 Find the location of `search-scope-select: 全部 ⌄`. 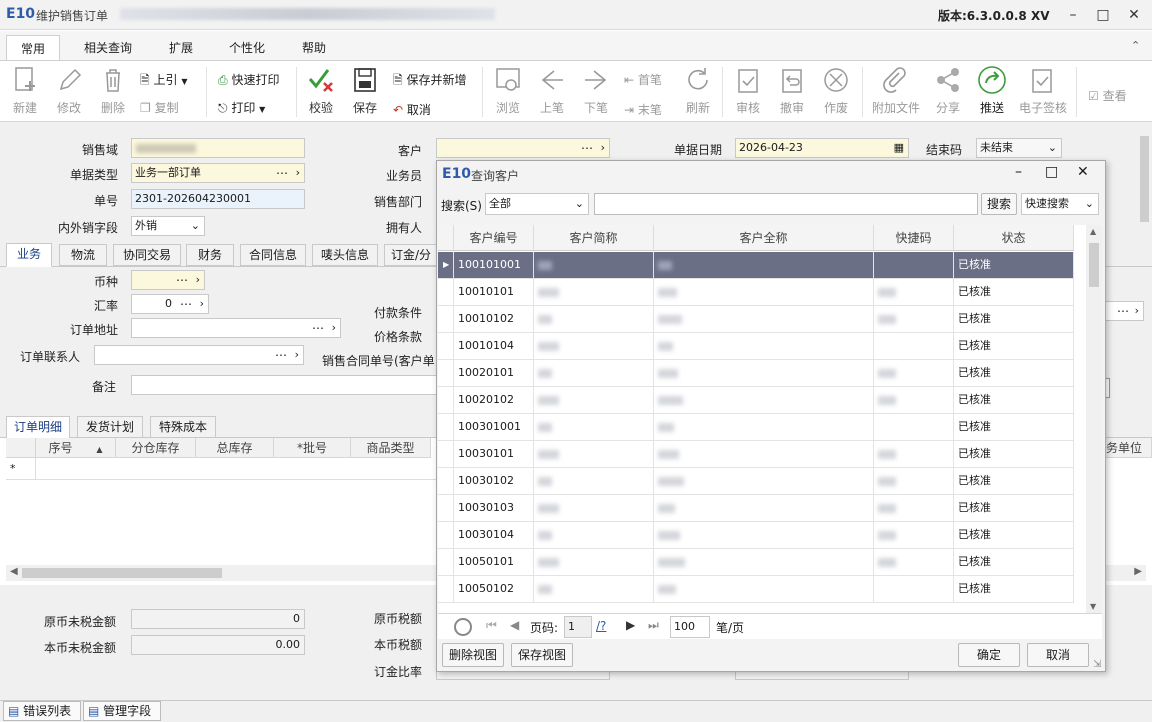

search-scope-select: 全部 ⌄ is located at coordinates (537, 204).